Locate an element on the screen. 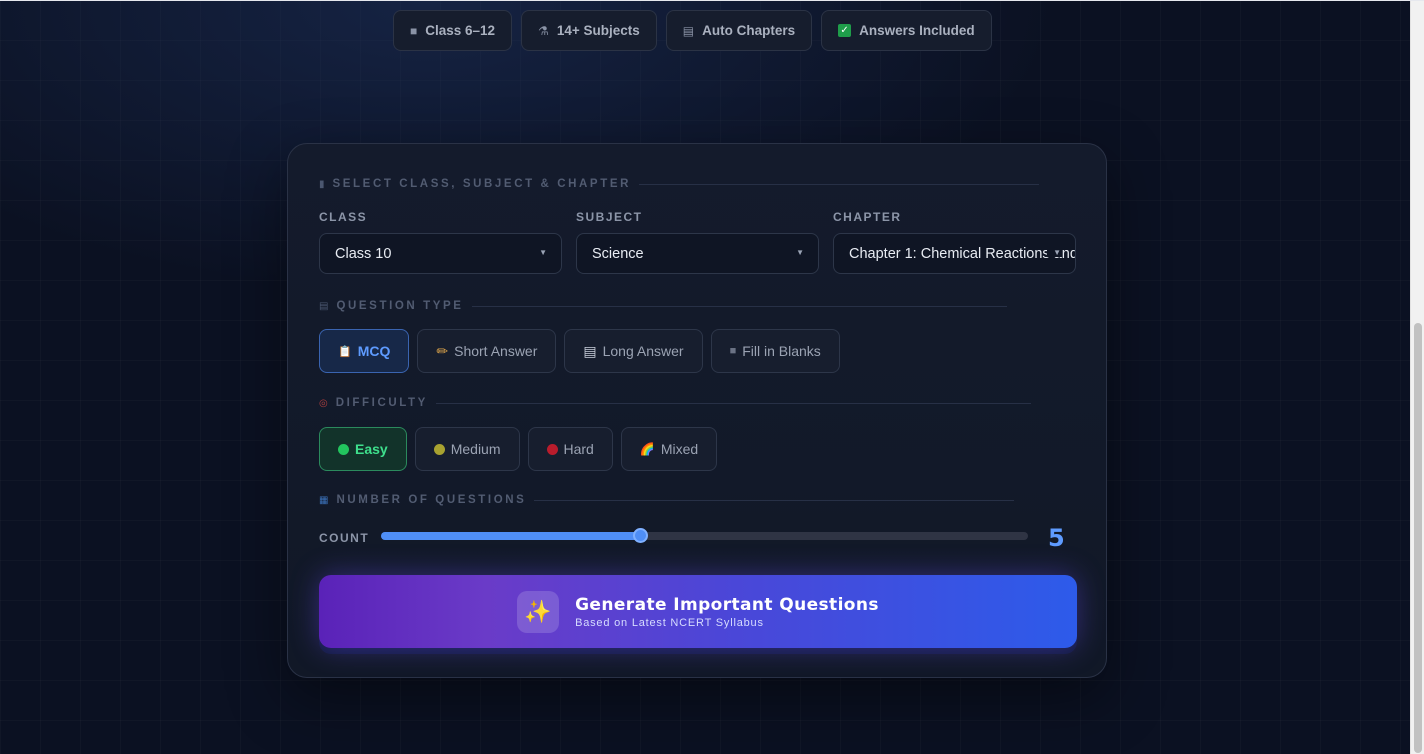 The image size is (1424, 754). section-question-type-title: ▤ QUESTION TYPE is located at coordinates (663, 306).